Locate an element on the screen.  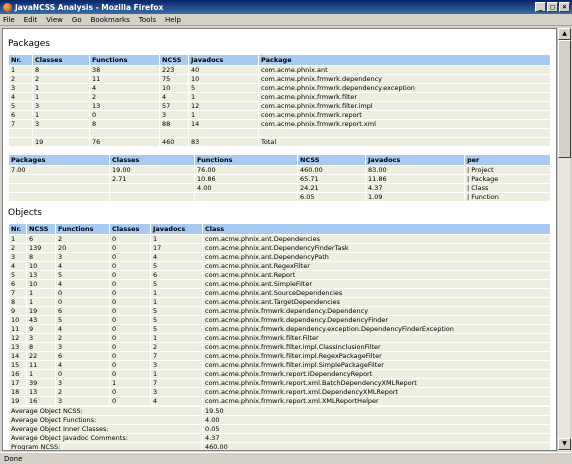
menu-tools: Tools is located at coordinates (147, 20).